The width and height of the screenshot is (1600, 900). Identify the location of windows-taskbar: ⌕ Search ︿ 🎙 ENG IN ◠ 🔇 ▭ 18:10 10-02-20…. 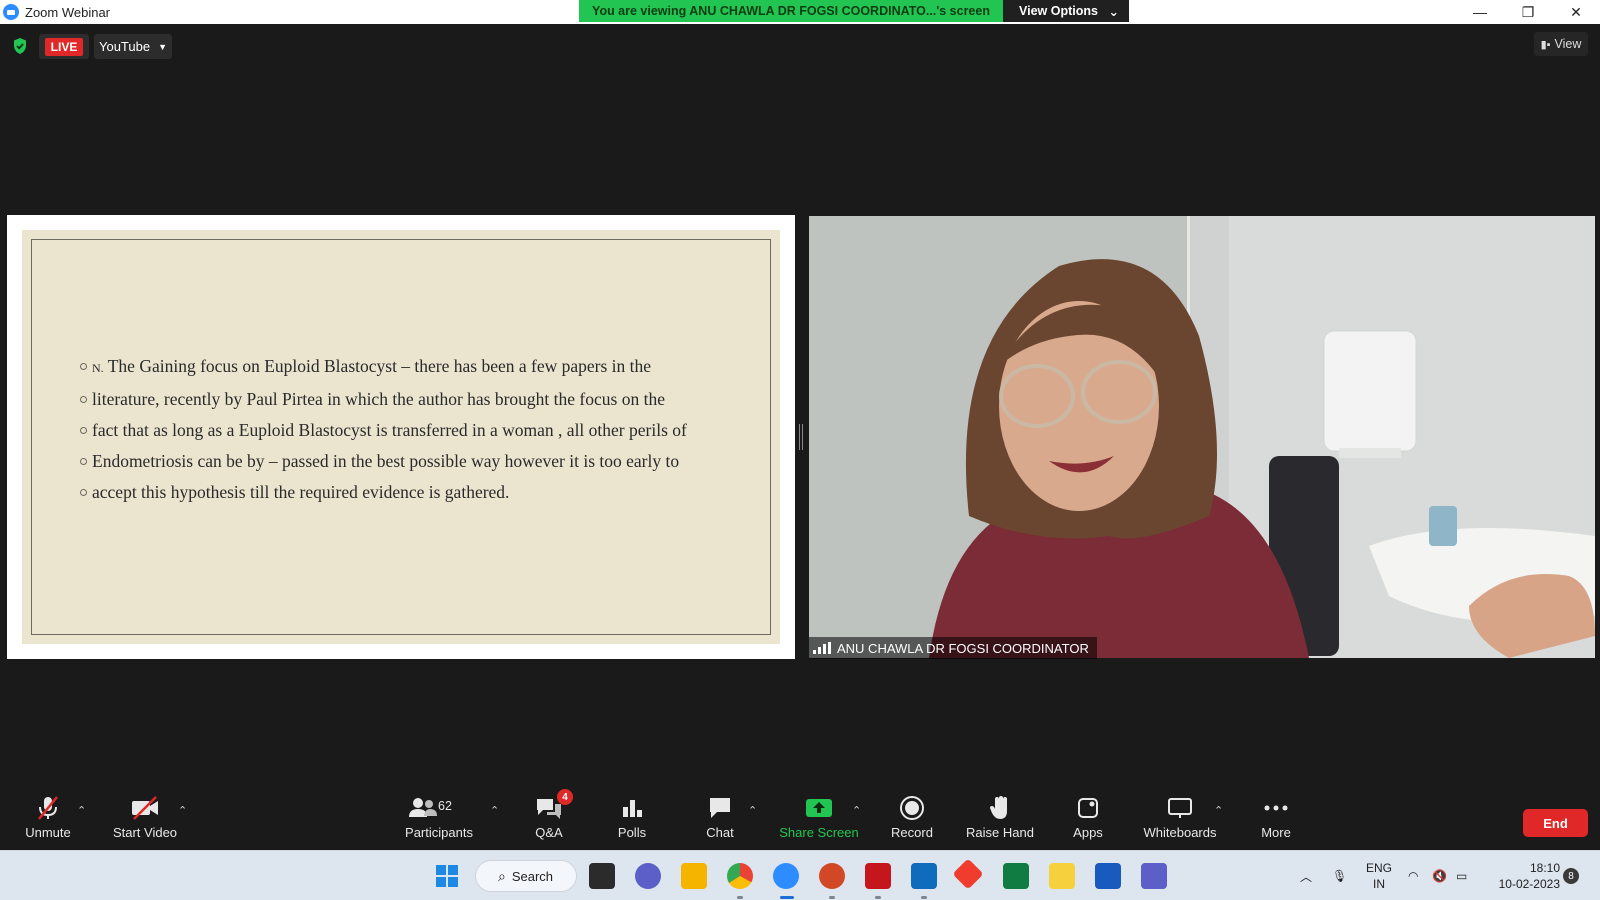
(800, 875).